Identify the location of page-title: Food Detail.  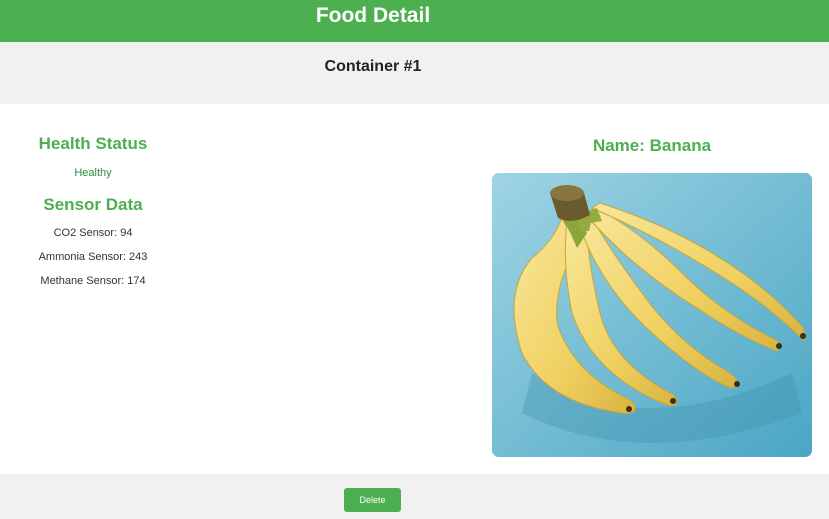
(373, 15).